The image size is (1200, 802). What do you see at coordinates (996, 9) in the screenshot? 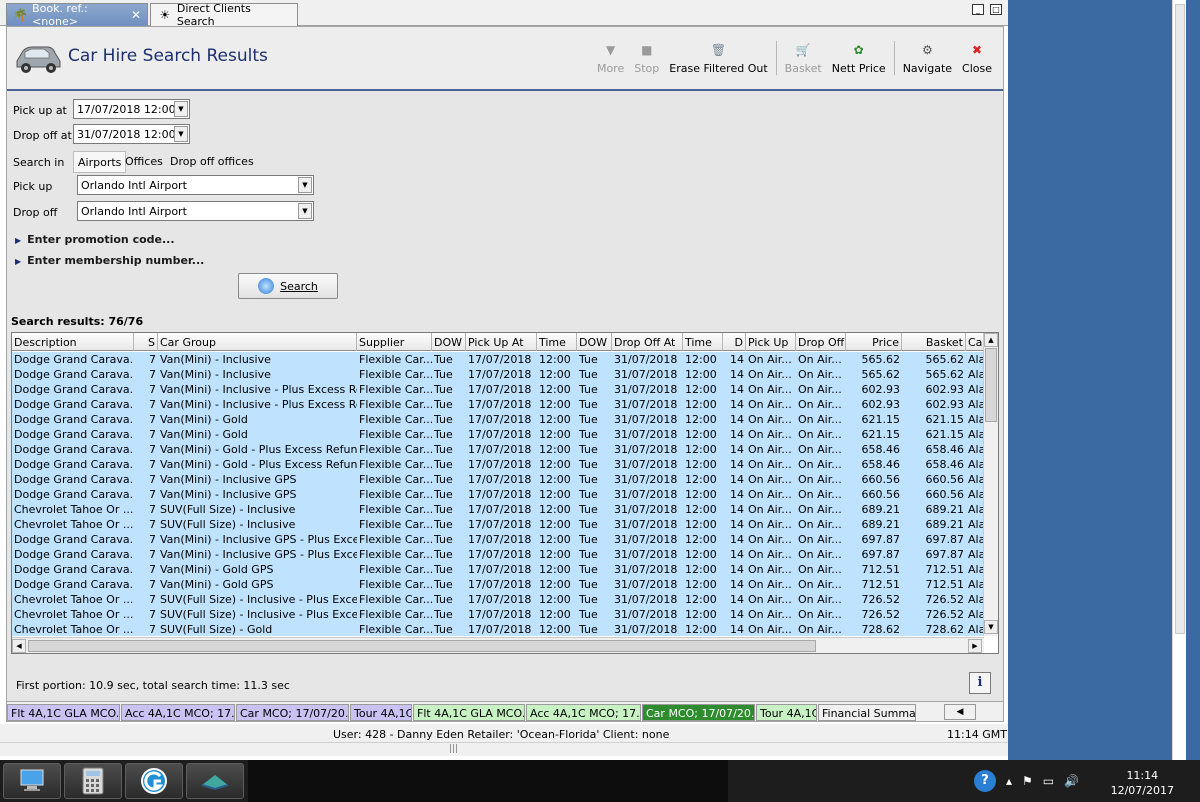
I see `maximize-icon: □` at bounding box center [996, 9].